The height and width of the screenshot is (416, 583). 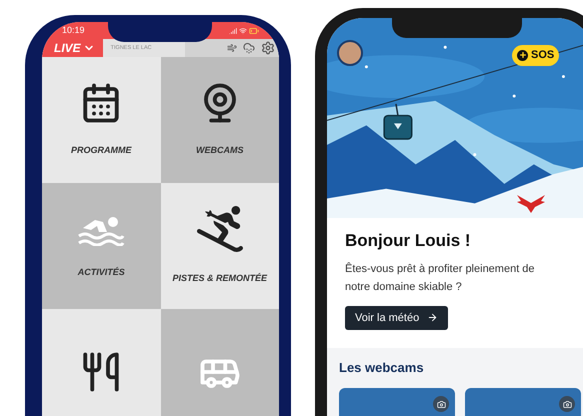 What do you see at coordinates (381, 367) in the screenshot?
I see `section-title: Les webcams` at bounding box center [381, 367].